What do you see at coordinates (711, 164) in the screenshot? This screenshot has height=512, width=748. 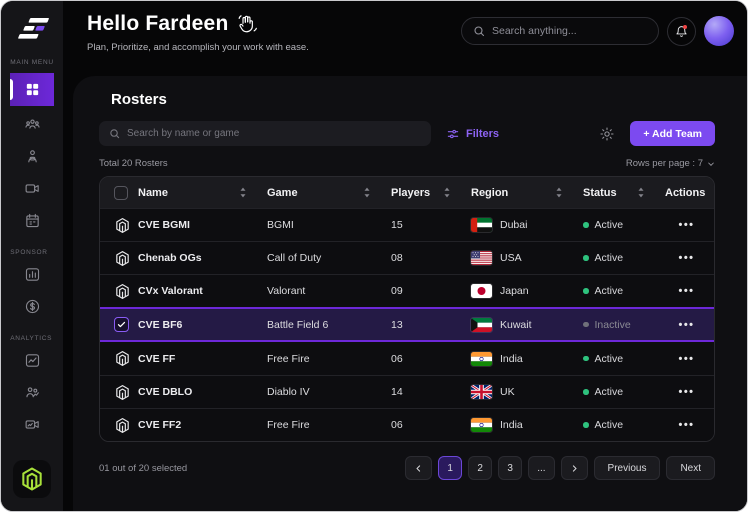 I see `chevron-down-icon` at bounding box center [711, 164].